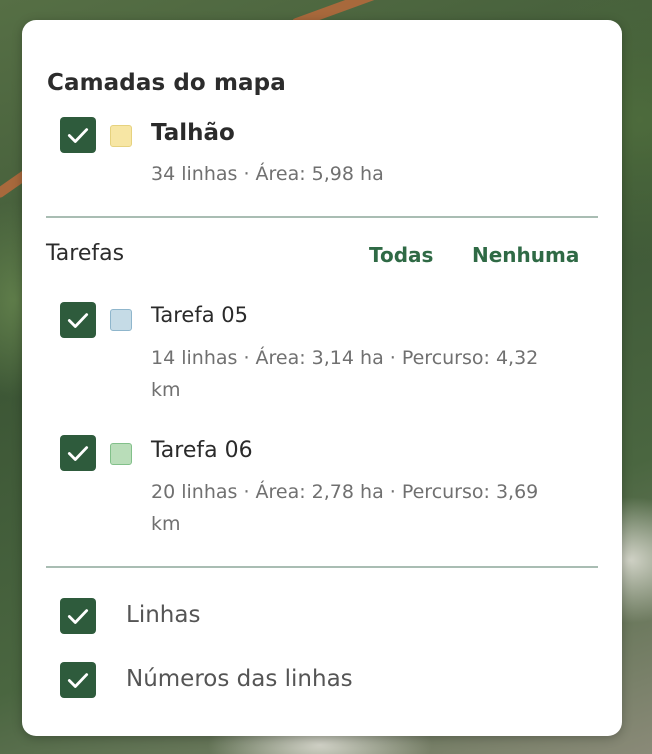 This screenshot has height=754, width=652. I want to click on field-layer-name: Talhão, so click(193, 133).